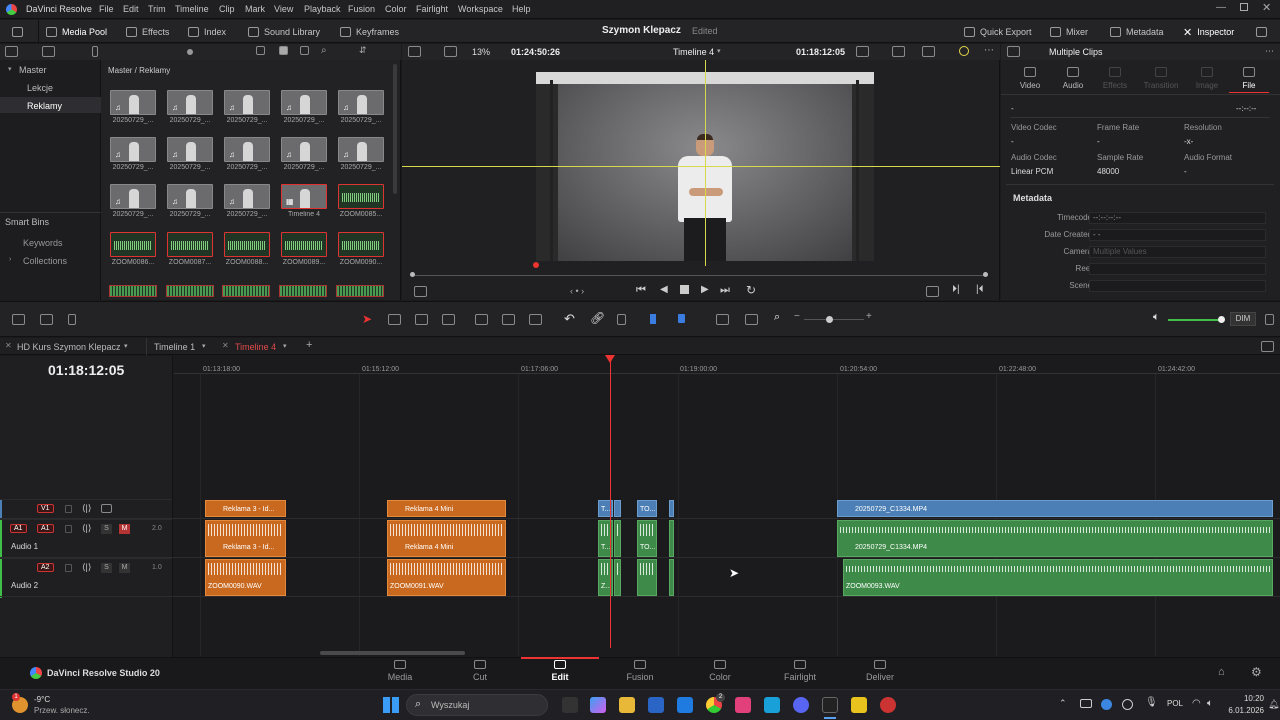 This screenshot has height=720, width=1280. I want to click on notifications-icon: 🔔︎, so click(1273, 704).